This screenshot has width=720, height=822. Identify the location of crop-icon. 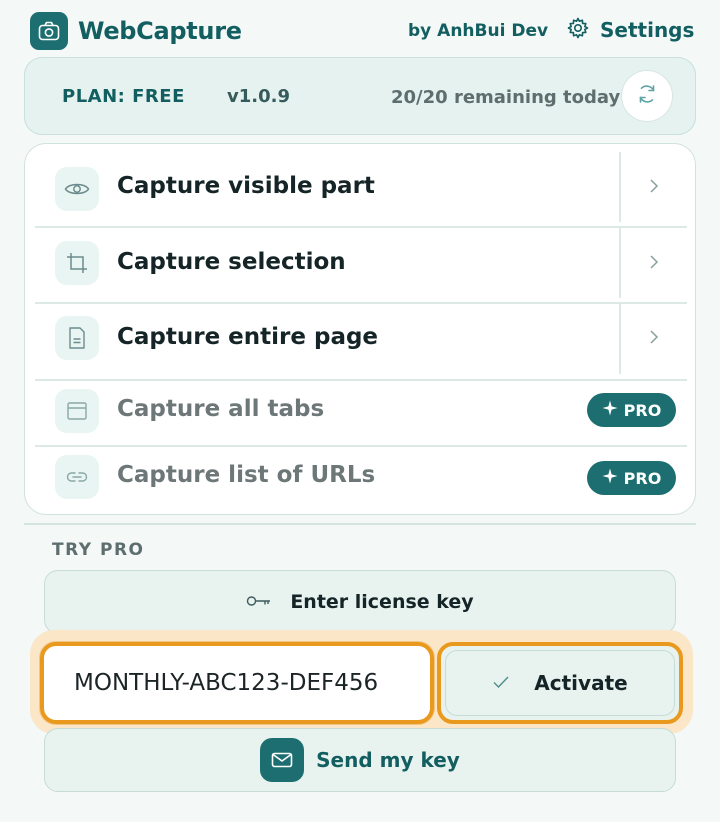
(77, 263).